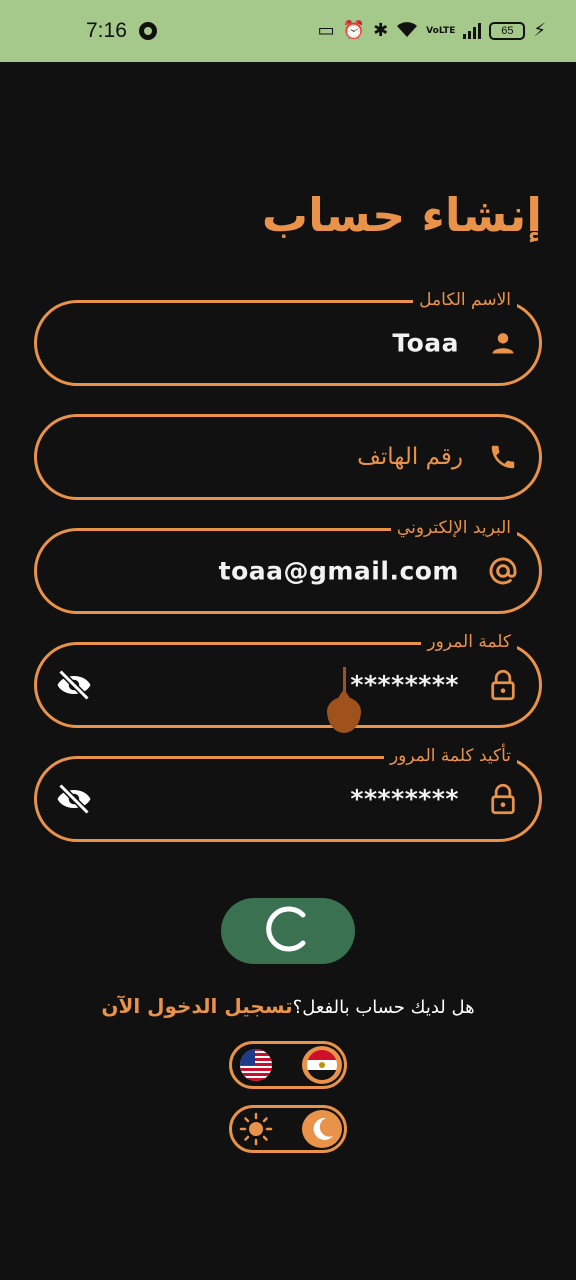  What do you see at coordinates (288, 793) in the screenshot?
I see `confirm-password-field: تأكيد كلمة المرور ********` at bounding box center [288, 793].